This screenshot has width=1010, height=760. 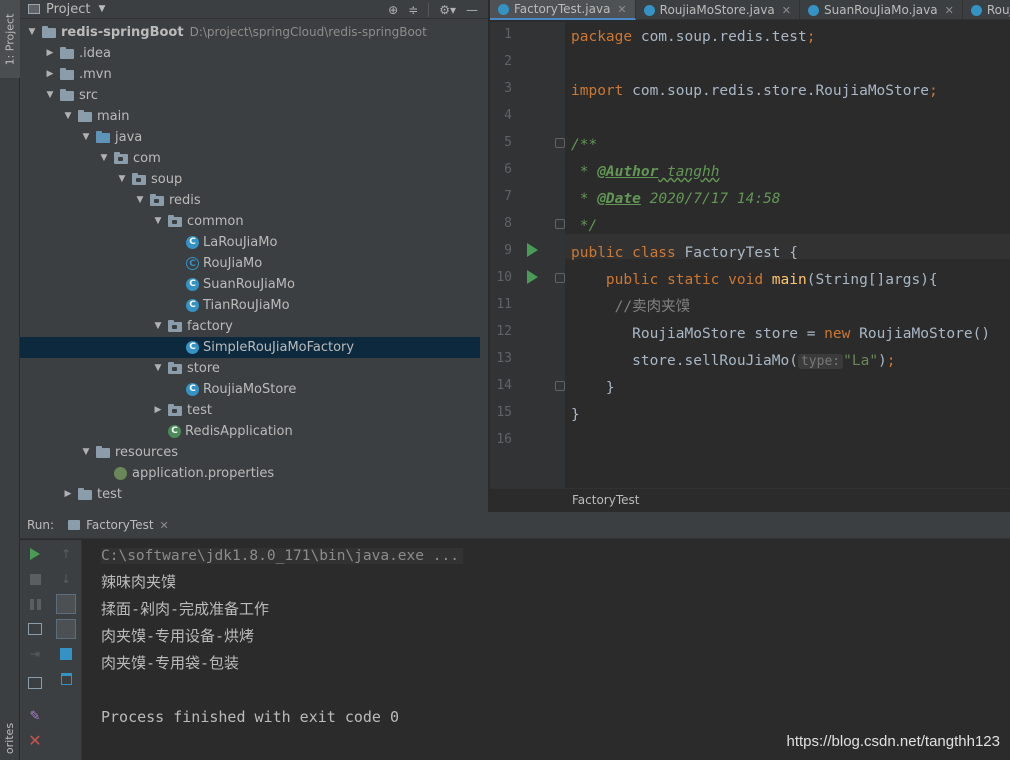 I want to click on tab-suanroujiamo: SuanRouJiaMo.java ✕, so click(x=881, y=10).